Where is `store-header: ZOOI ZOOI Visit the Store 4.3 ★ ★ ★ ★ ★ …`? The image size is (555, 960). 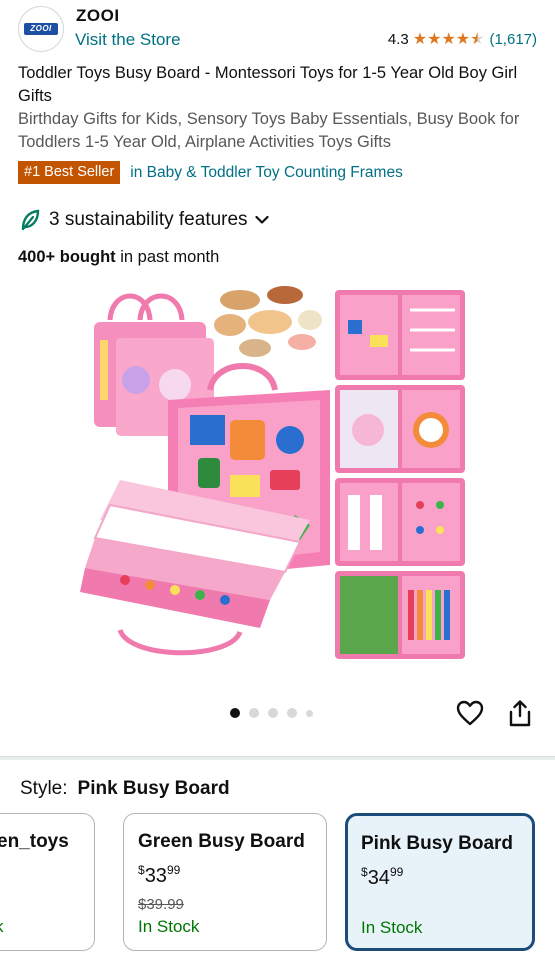
store-header: ZOOI ZOOI Visit the Store 4.3 ★ ★ ★ ★ ★ … is located at coordinates (277, 29).